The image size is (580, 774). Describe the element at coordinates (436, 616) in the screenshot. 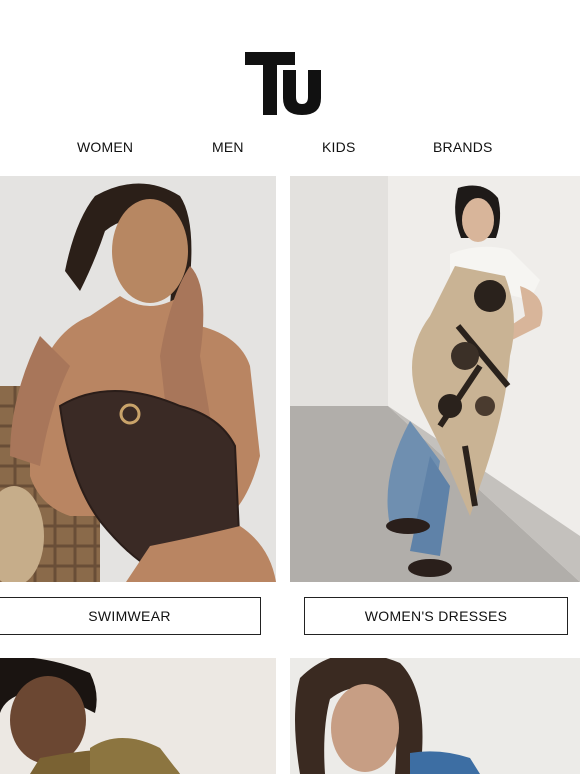

I see `womens-dresses-button: WOMEN'S DRESSES` at that location.